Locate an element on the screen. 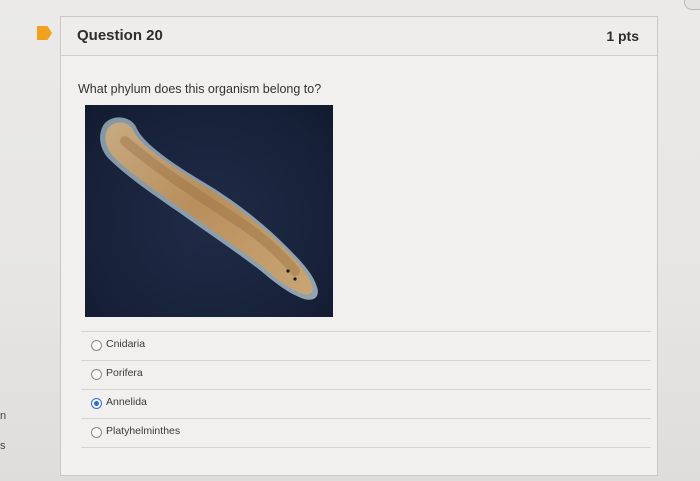 The height and width of the screenshot is (481, 700). flag-question-icon is located at coordinates (44, 33).